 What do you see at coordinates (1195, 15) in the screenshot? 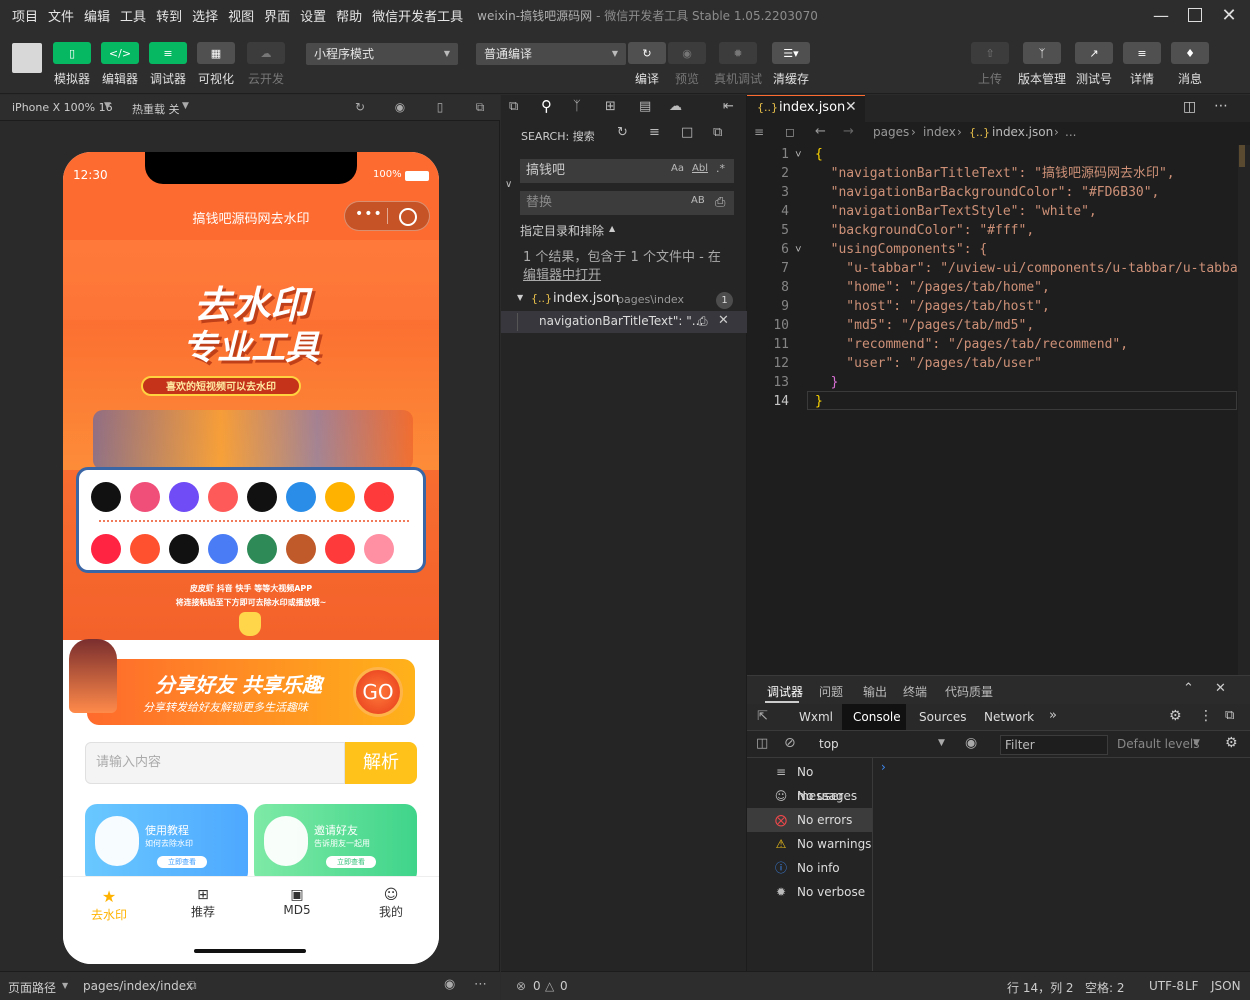
I see `maximize-button` at bounding box center [1195, 15].